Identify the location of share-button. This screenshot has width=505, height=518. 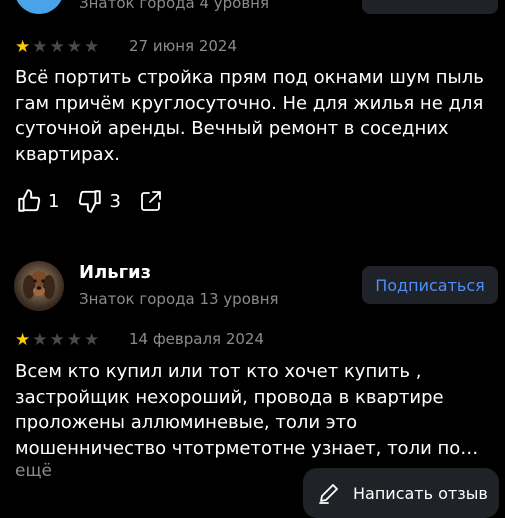
(151, 201).